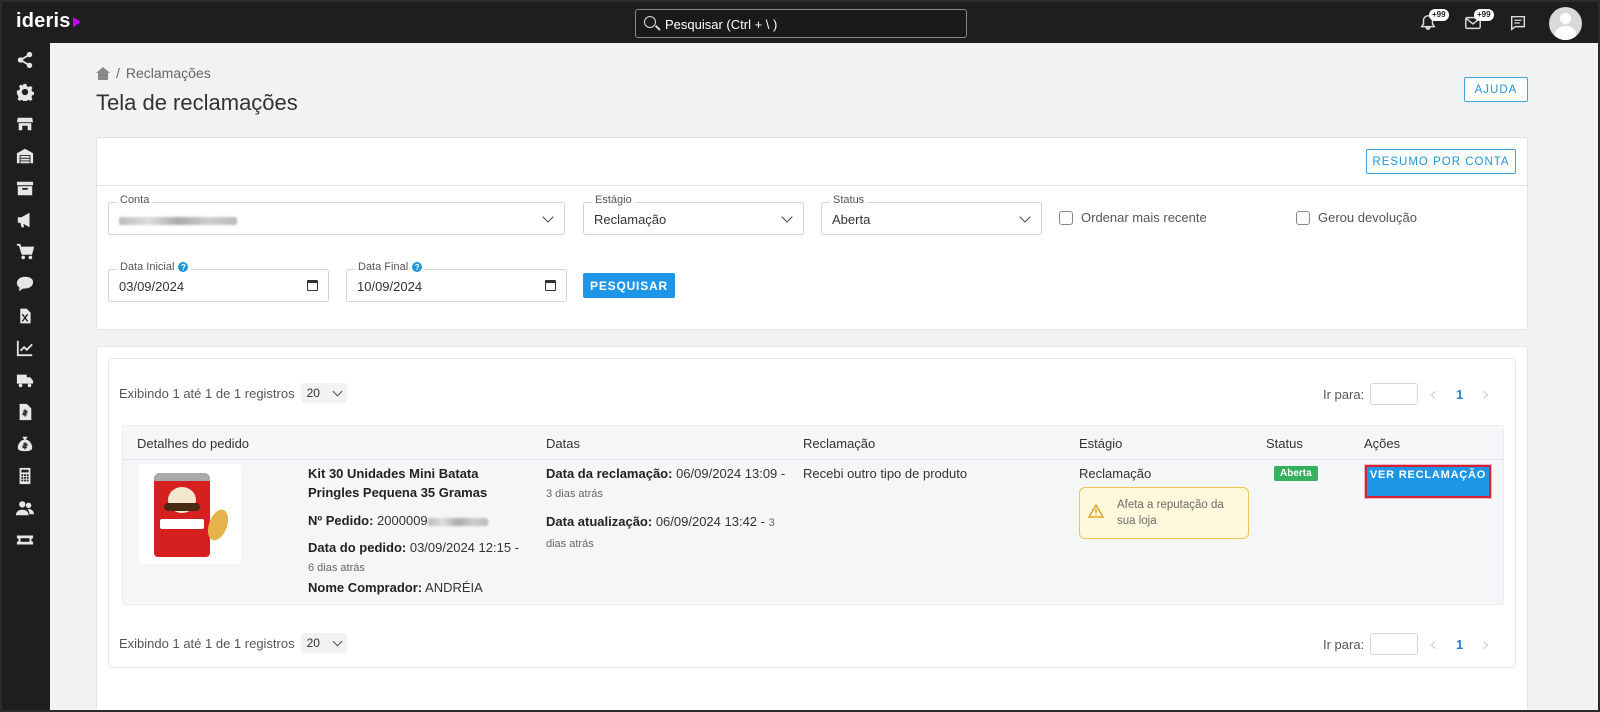 The width and height of the screenshot is (1600, 712). I want to click on search-input: Pesquisar (Ctrl + \ ), so click(801, 23).